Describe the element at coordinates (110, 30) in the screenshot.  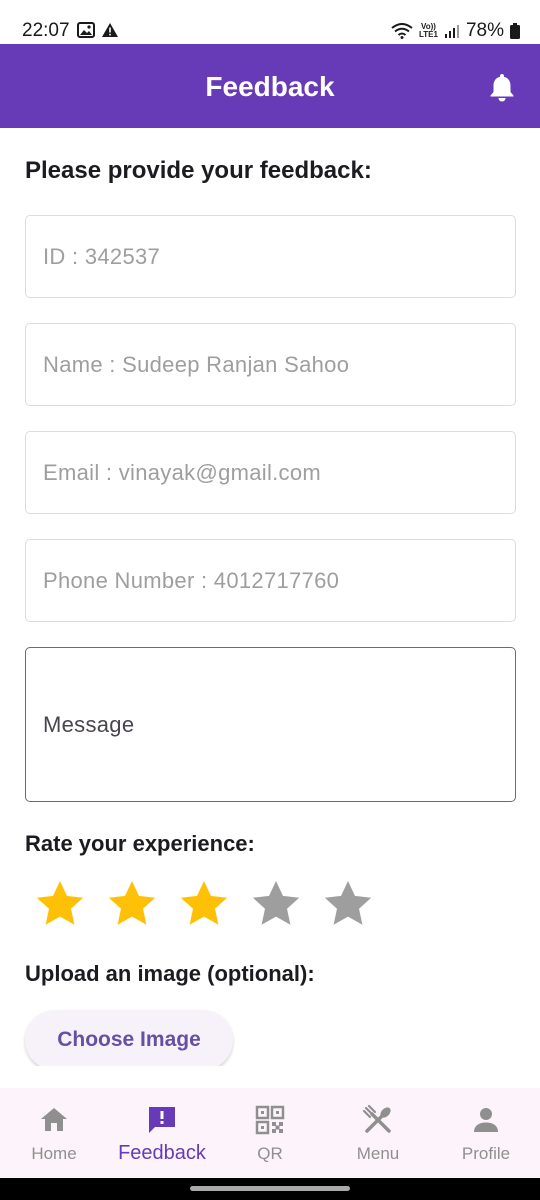
I see `warning-icon` at that location.